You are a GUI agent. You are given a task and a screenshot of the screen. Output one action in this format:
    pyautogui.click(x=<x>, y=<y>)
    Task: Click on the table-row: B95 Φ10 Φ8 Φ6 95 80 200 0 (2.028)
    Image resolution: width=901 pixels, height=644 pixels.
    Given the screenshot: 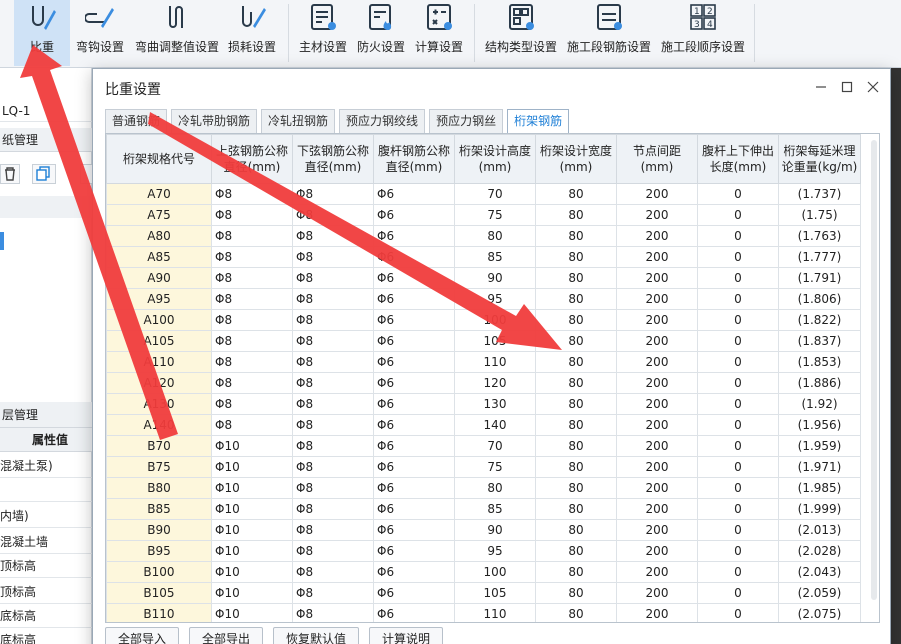 What is the action you would take?
    pyautogui.click(x=483, y=551)
    